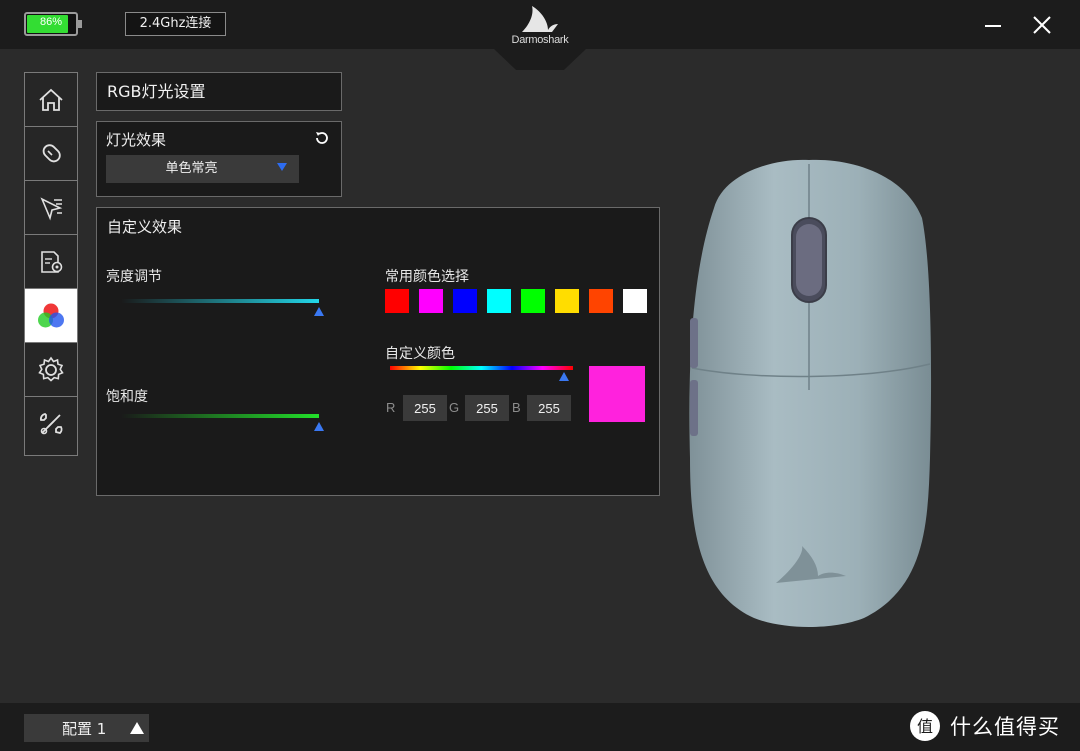 The width and height of the screenshot is (1080, 751). I want to click on close-button, so click(1042, 25).